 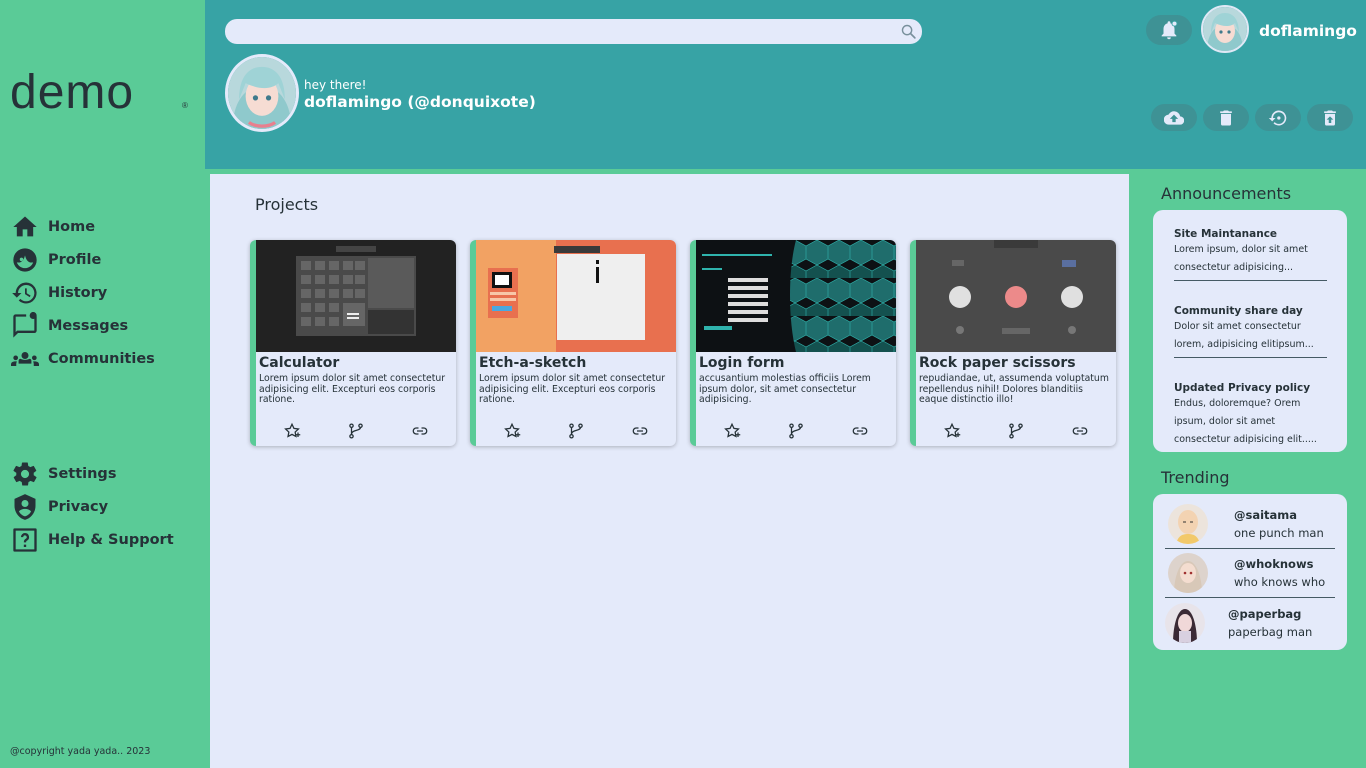 What do you see at coordinates (573, 31) in the screenshot?
I see `search-input` at bounding box center [573, 31].